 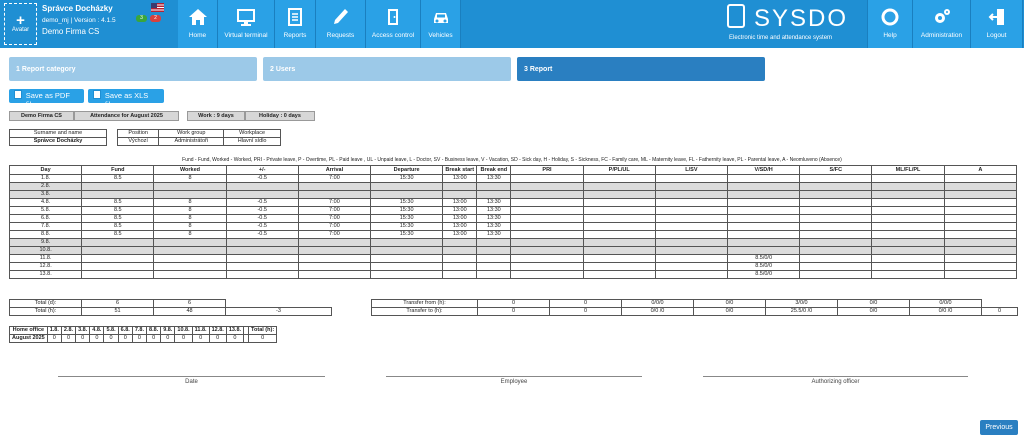 I want to click on nav-requests: Requests, so click(x=341, y=24).